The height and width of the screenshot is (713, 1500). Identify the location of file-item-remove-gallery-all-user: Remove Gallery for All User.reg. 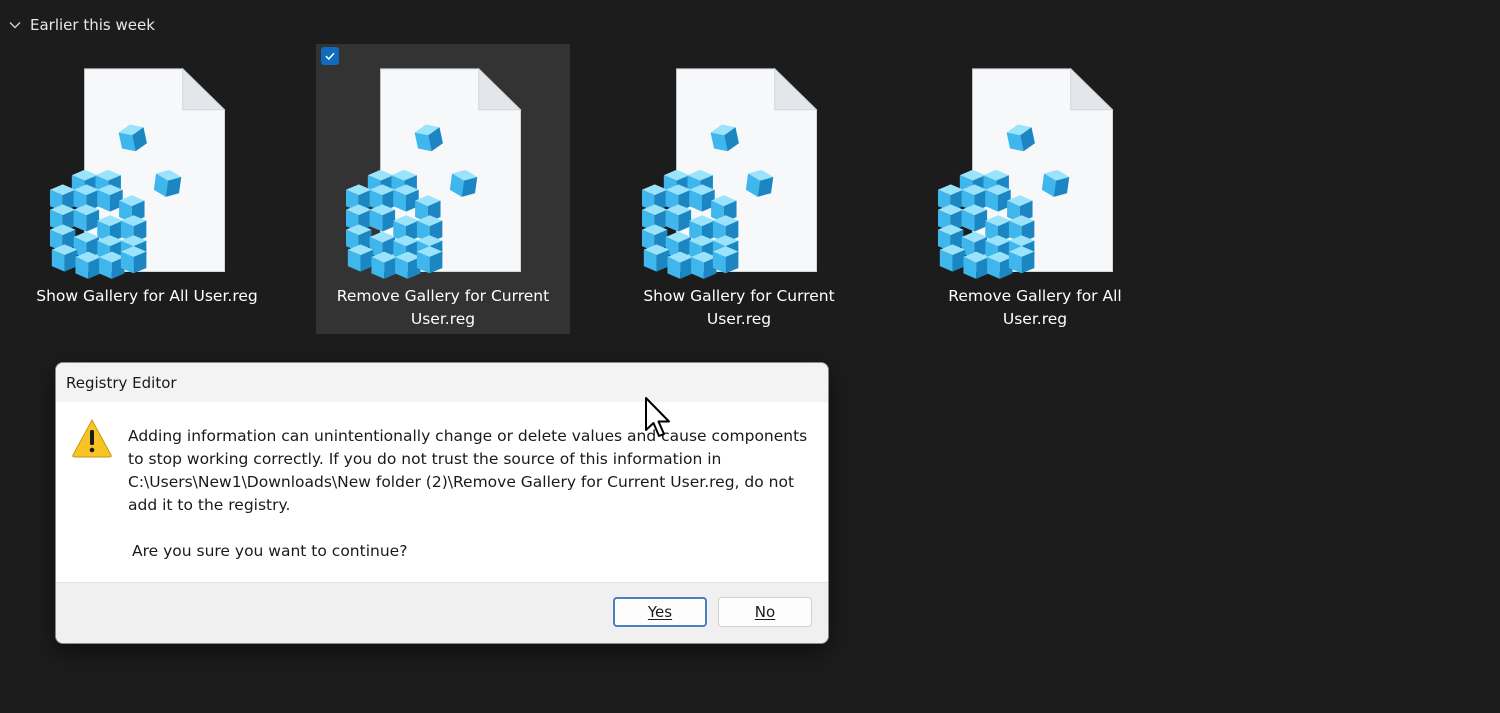
(1035, 189).